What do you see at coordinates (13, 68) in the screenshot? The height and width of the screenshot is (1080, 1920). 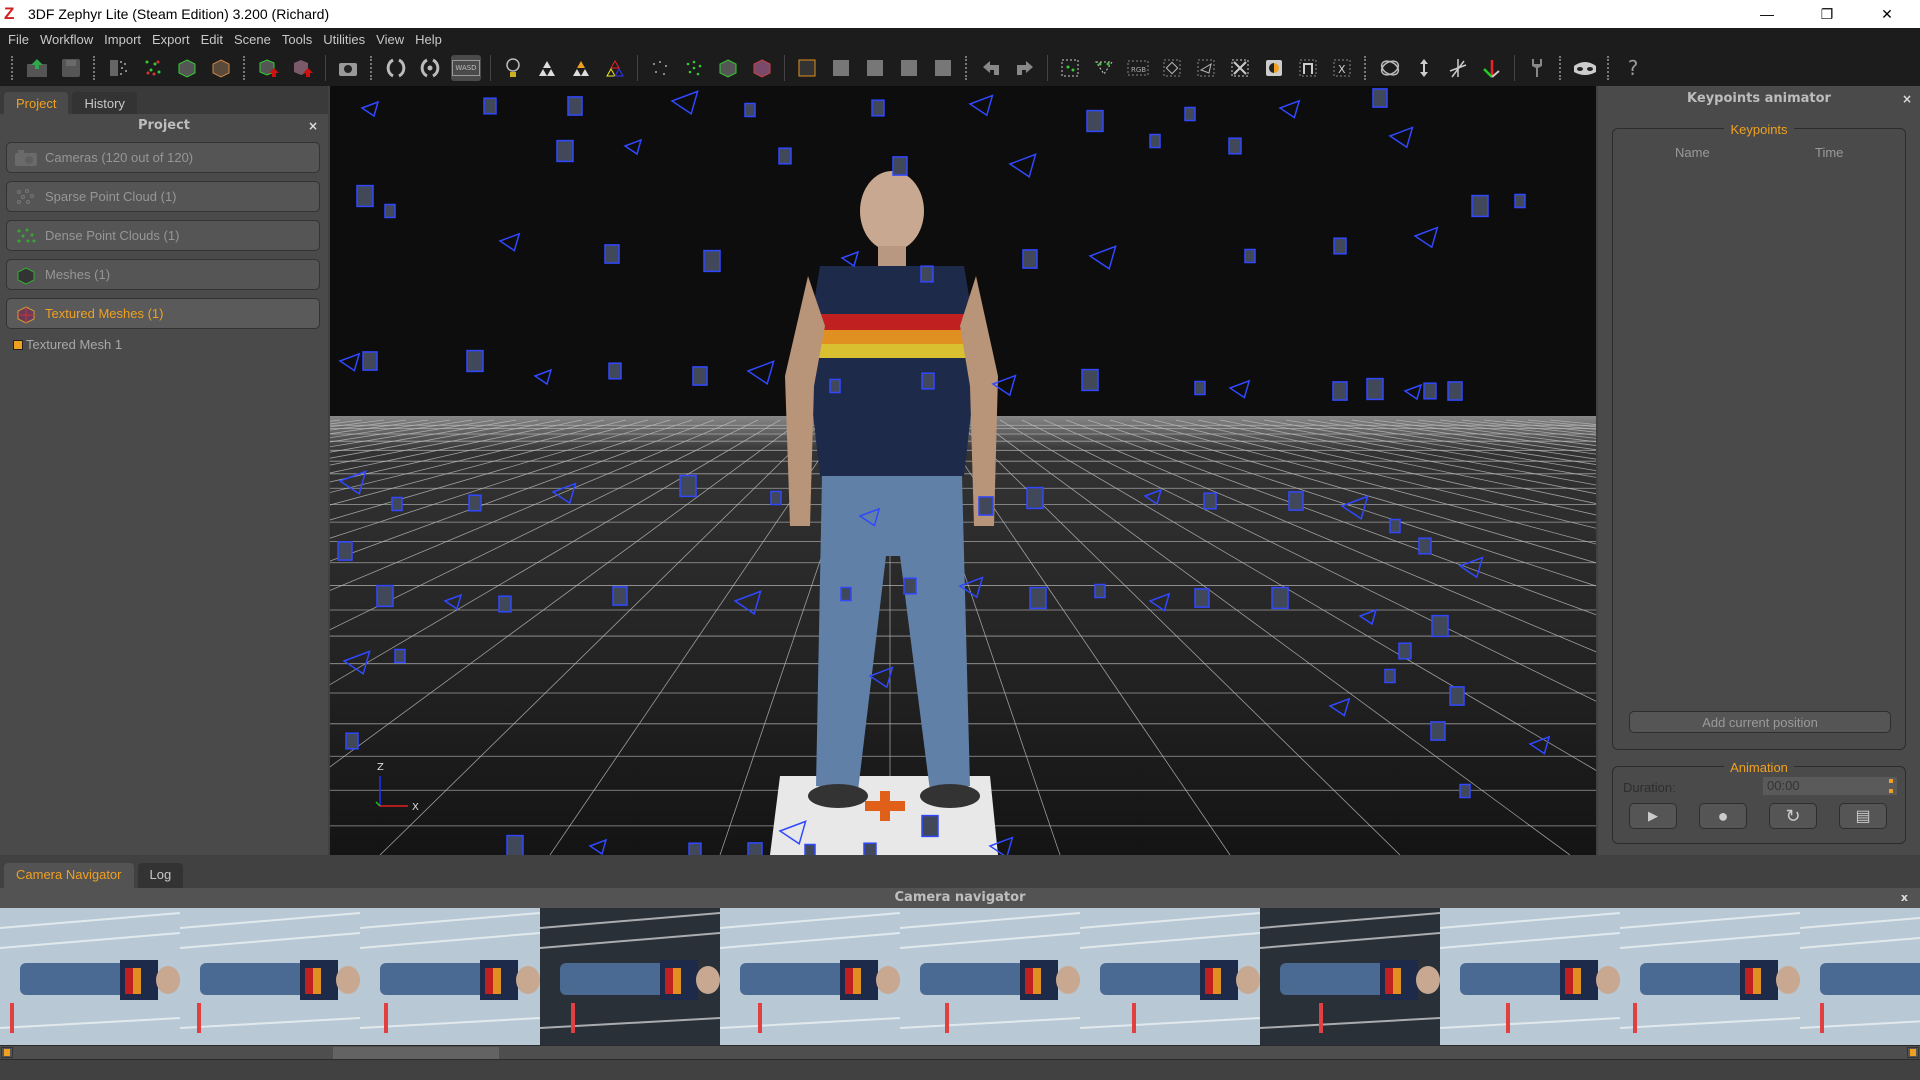 I see `toolbar-grip` at bounding box center [13, 68].